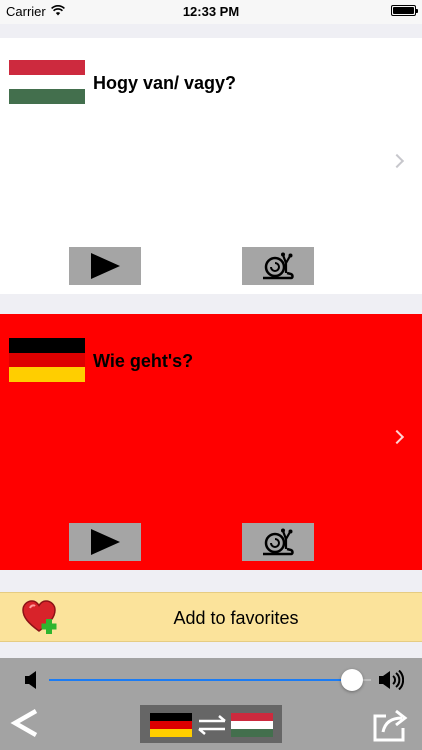  I want to click on volume-fill, so click(200, 680).